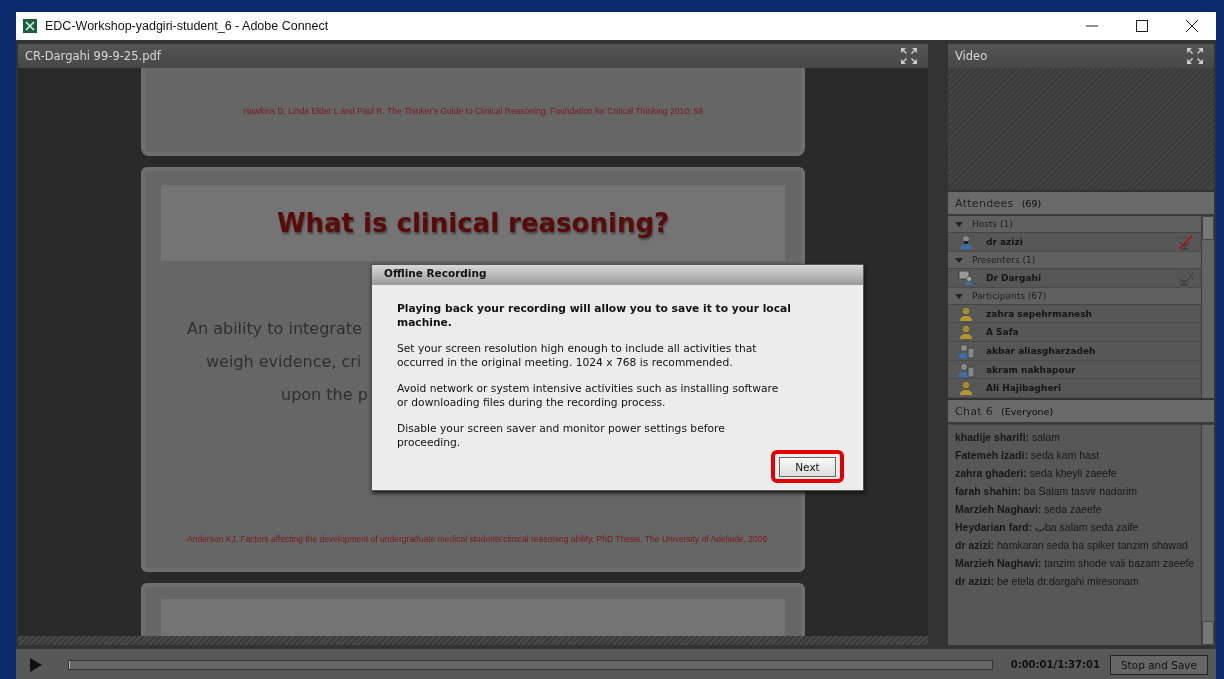 This screenshot has height=679, width=1224. I want to click on attendee-name: akram nakhapour, so click(1031, 369).